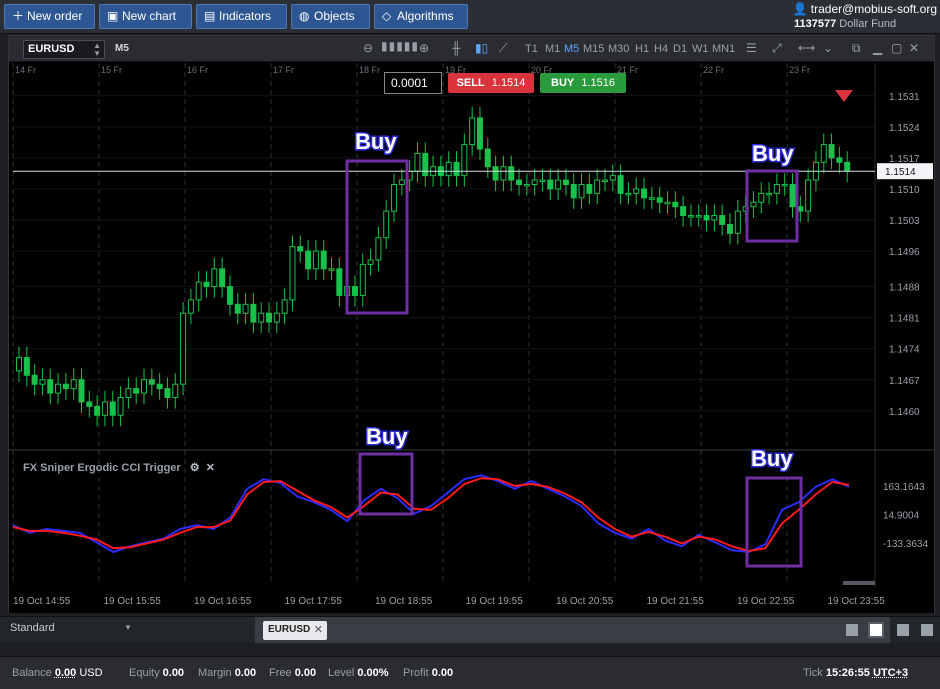 The height and width of the screenshot is (689, 940). I want to click on timeframe-t1: T1, so click(531, 49).